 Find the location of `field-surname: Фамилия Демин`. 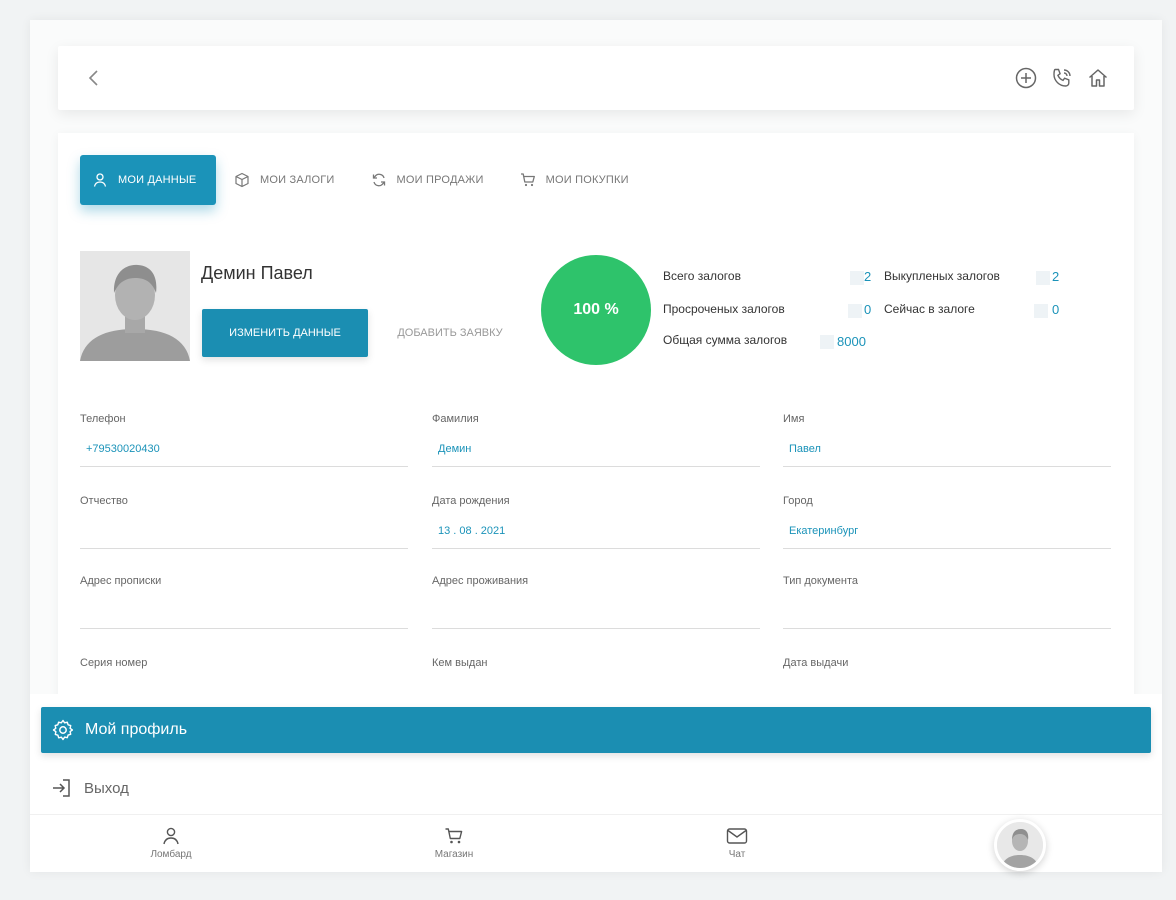

field-surname: Фамилия Демин is located at coordinates (596, 440).